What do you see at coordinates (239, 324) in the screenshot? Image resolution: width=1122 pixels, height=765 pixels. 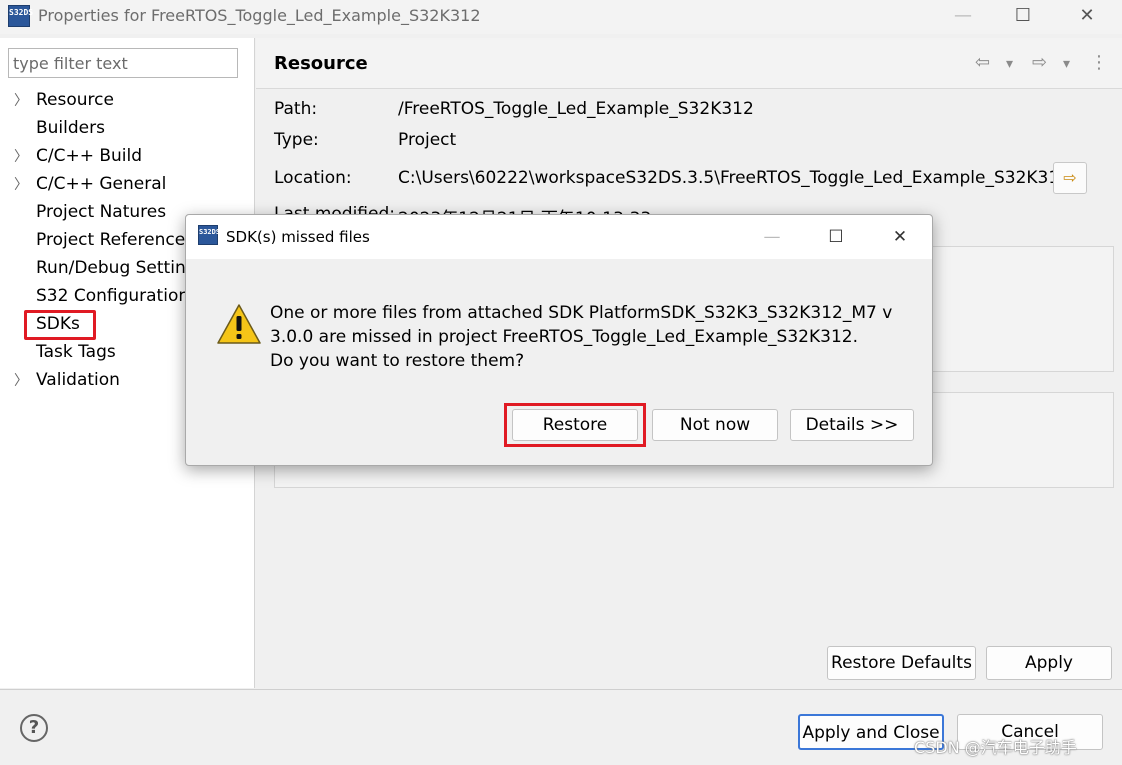 I see `warning-icon` at bounding box center [239, 324].